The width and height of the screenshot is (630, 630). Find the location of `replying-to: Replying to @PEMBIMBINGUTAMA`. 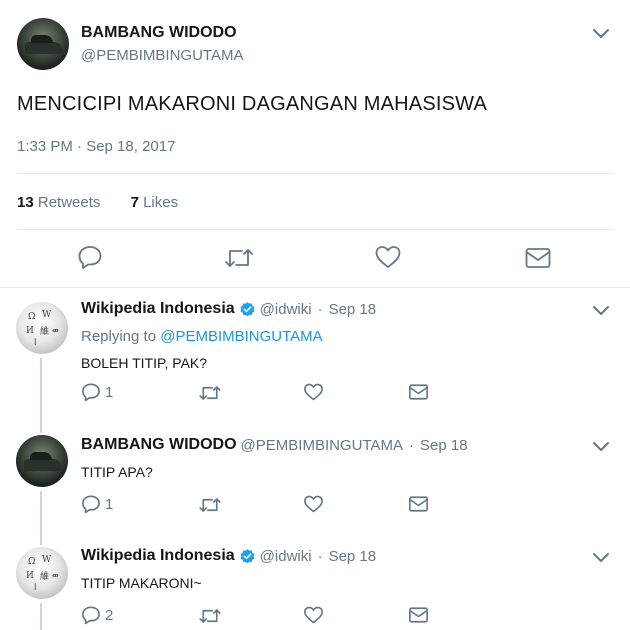

replying-to: Replying to @PEMBIMBINGUTAMA is located at coordinates (202, 336).